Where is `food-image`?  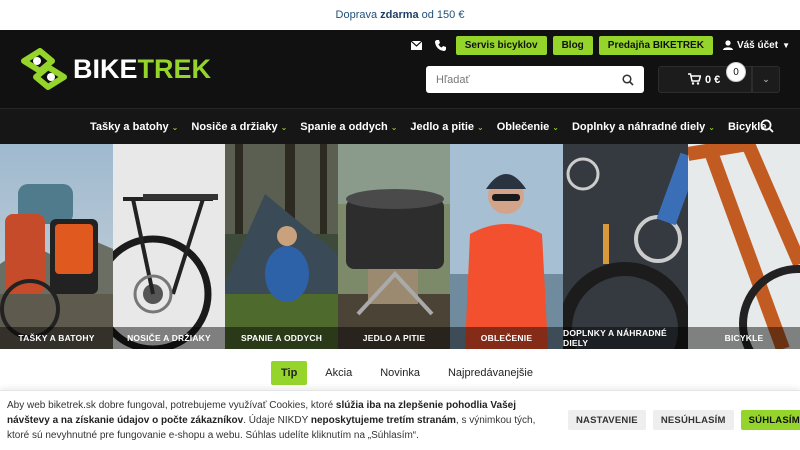 food-image is located at coordinates (394, 246).